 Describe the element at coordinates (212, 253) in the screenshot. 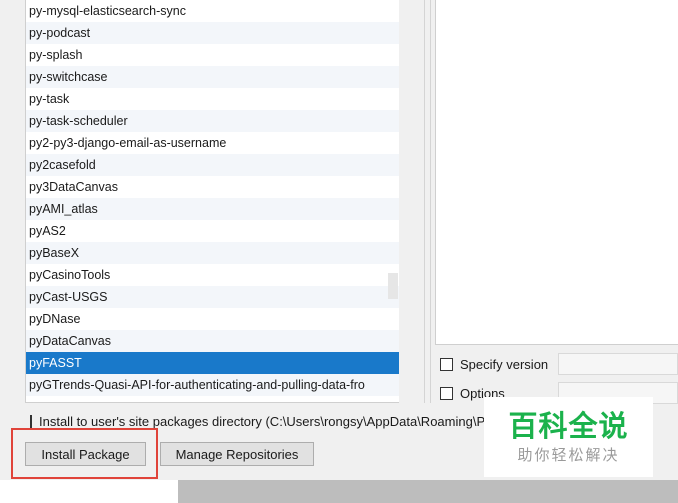

I see `package-list-item: pyBaseX` at that location.